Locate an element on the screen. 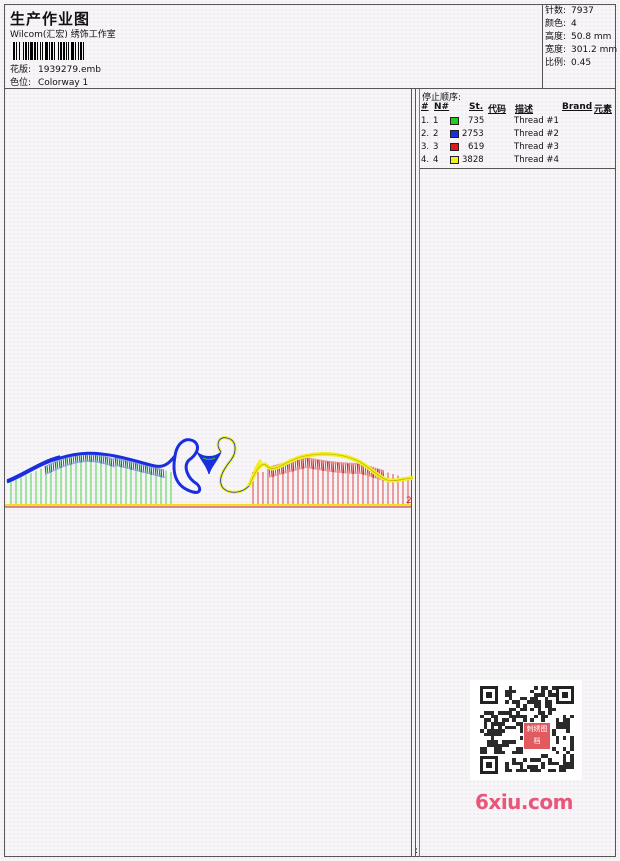 Image resolution: width=620 pixels, height=861 pixels. side-panel-separator is located at coordinates (419, 473).